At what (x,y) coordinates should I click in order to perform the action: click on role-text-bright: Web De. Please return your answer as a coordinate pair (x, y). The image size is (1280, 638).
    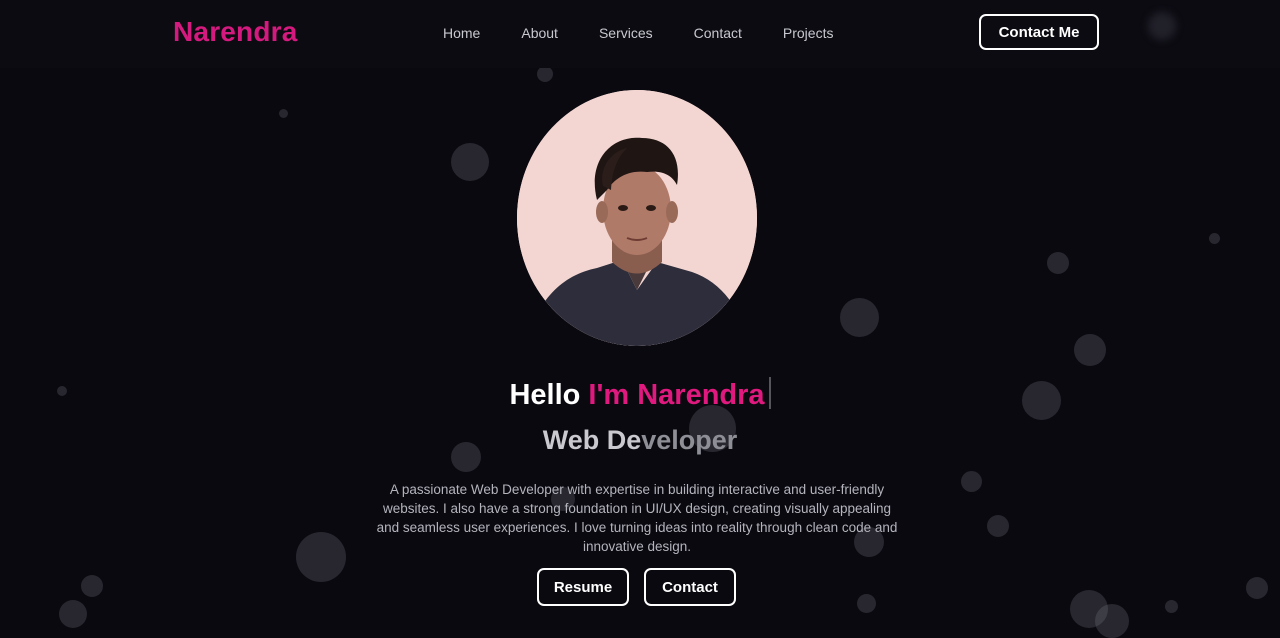
    Looking at the image, I should click on (592, 440).